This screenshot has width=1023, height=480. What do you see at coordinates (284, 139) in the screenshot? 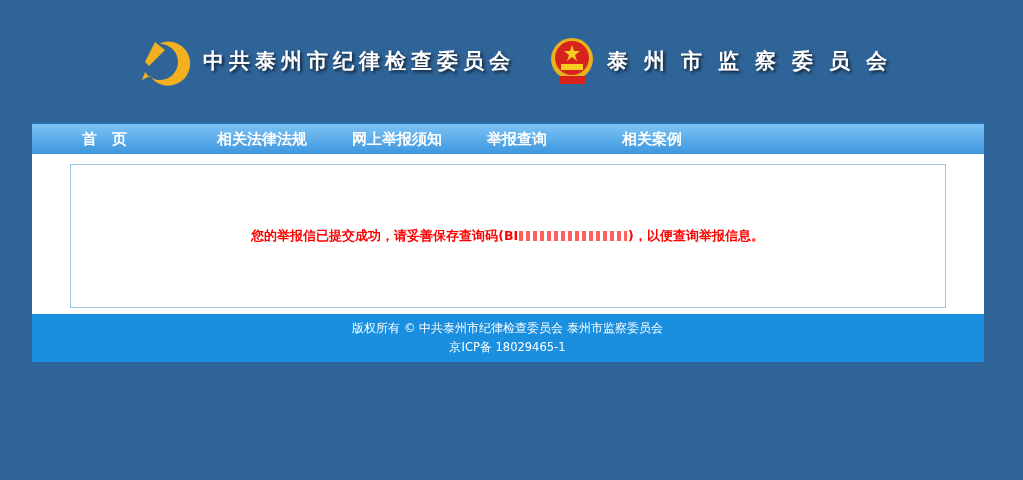
I see `nav-link: 相关法律法规` at bounding box center [284, 139].